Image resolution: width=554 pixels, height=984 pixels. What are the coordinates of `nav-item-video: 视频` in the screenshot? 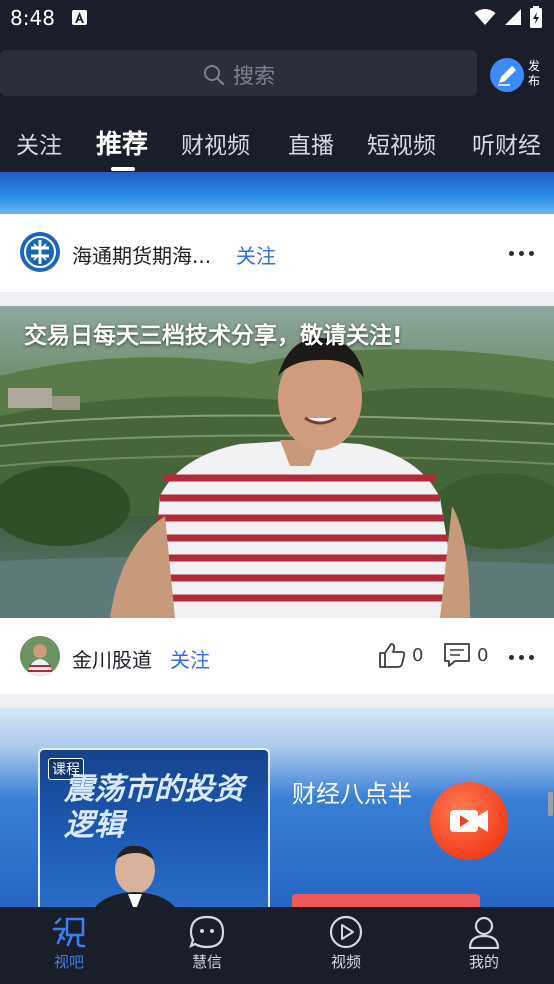 It's located at (346, 943).